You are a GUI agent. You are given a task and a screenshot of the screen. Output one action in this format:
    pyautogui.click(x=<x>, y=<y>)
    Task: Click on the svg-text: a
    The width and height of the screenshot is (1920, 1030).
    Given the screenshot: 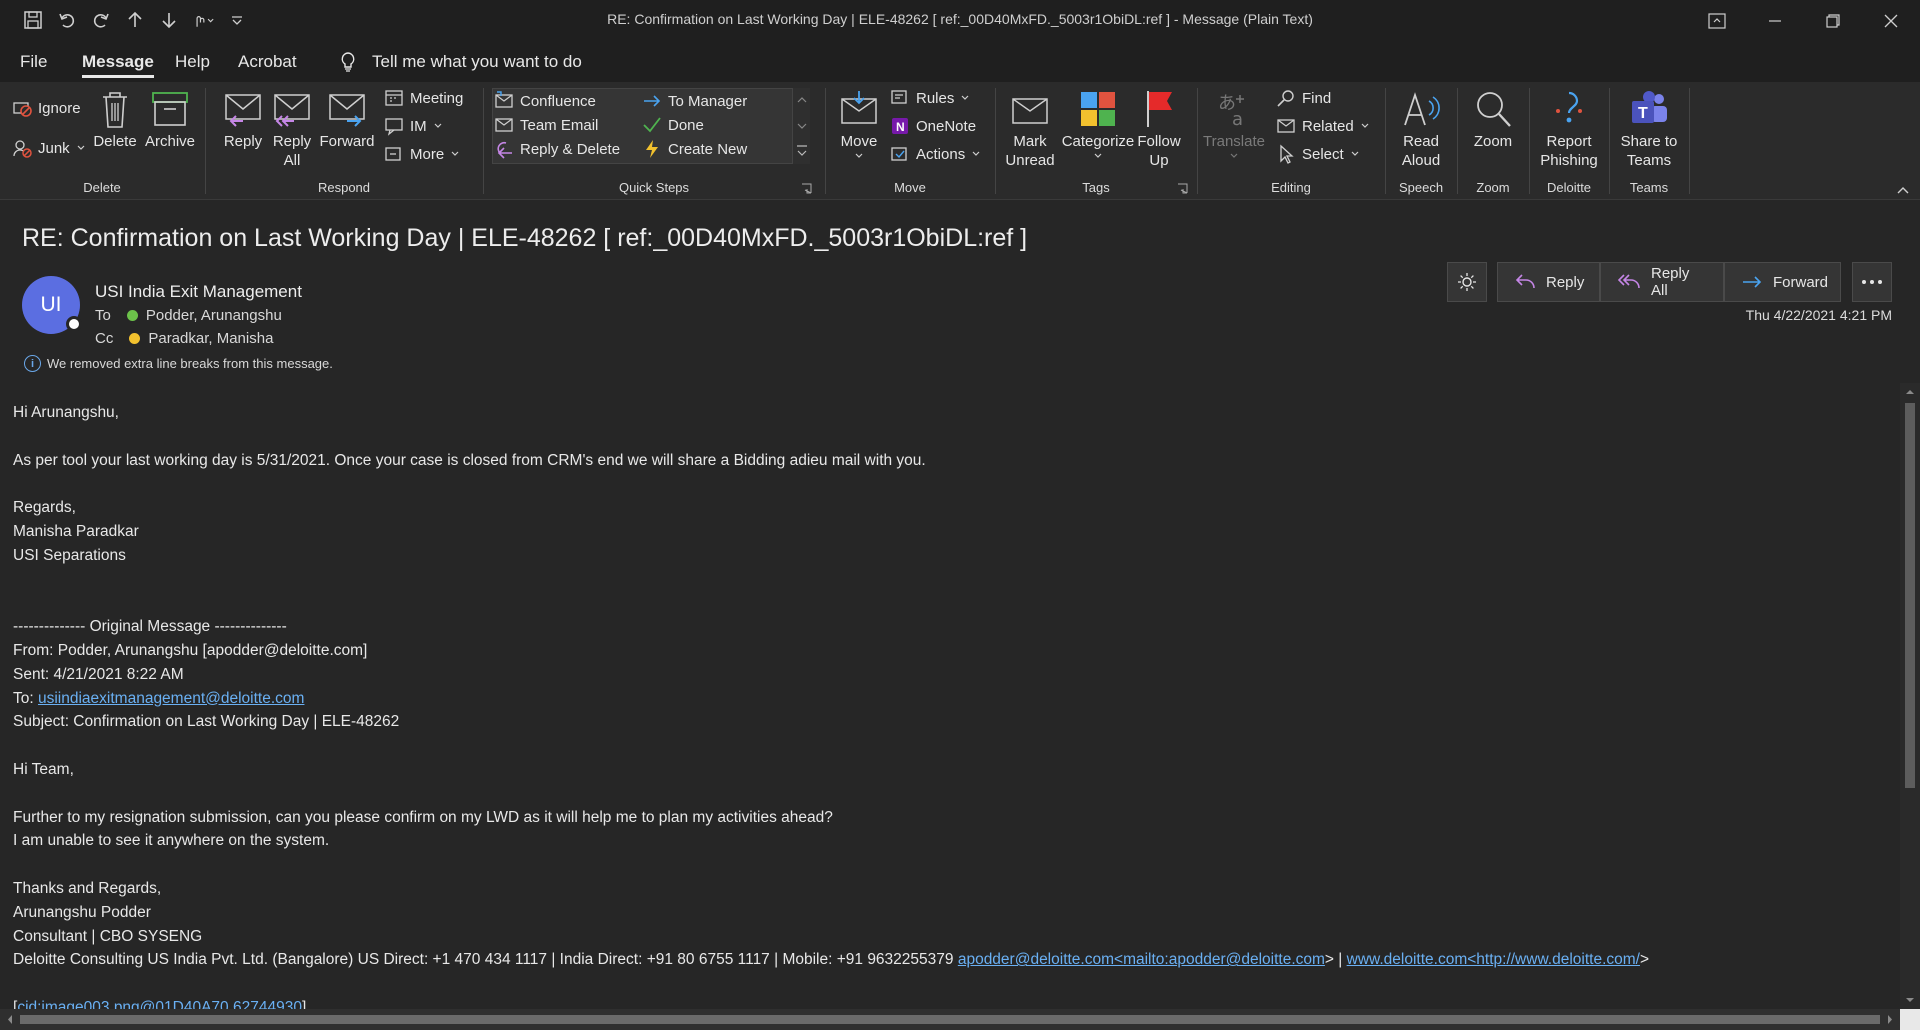 What is the action you would take?
    pyautogui.click(x=1237, y=119)
    